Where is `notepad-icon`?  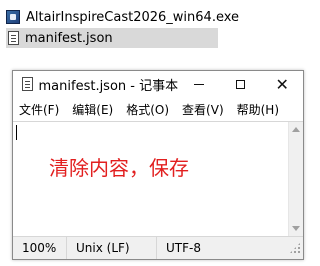
notepad-icon is located at coordinates (27, 84).